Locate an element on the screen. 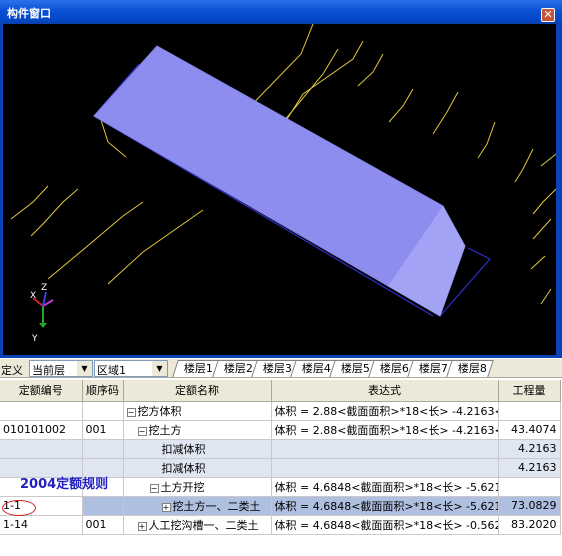  cell-expression: 体积 = 4.6848<截面面积>*18<长> -0.562 is located at coordinates (385, 525).